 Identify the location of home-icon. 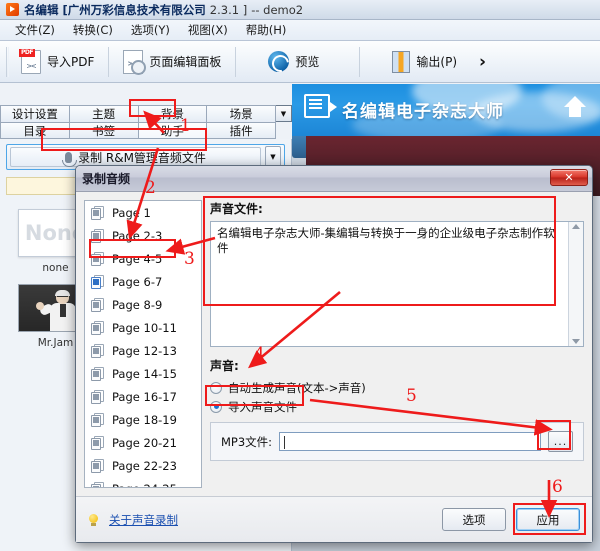
(575, 106).